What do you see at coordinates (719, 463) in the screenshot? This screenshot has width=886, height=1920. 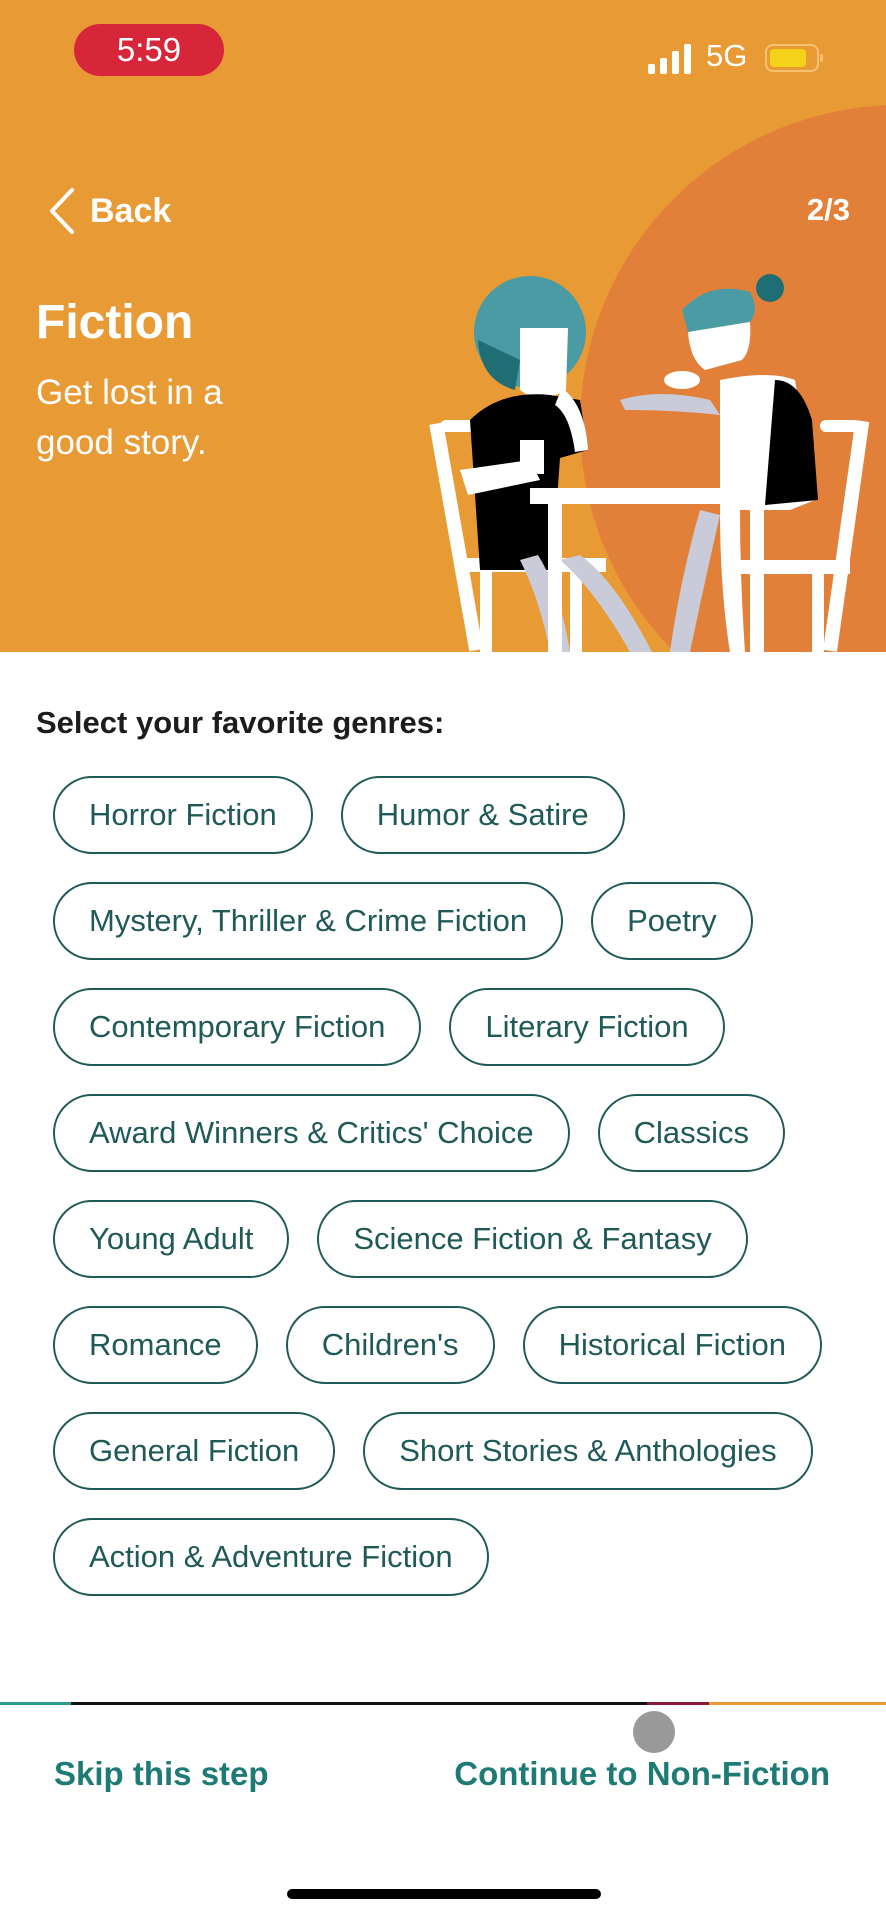 I see `woman-figure` at bounding box center [719, 463].